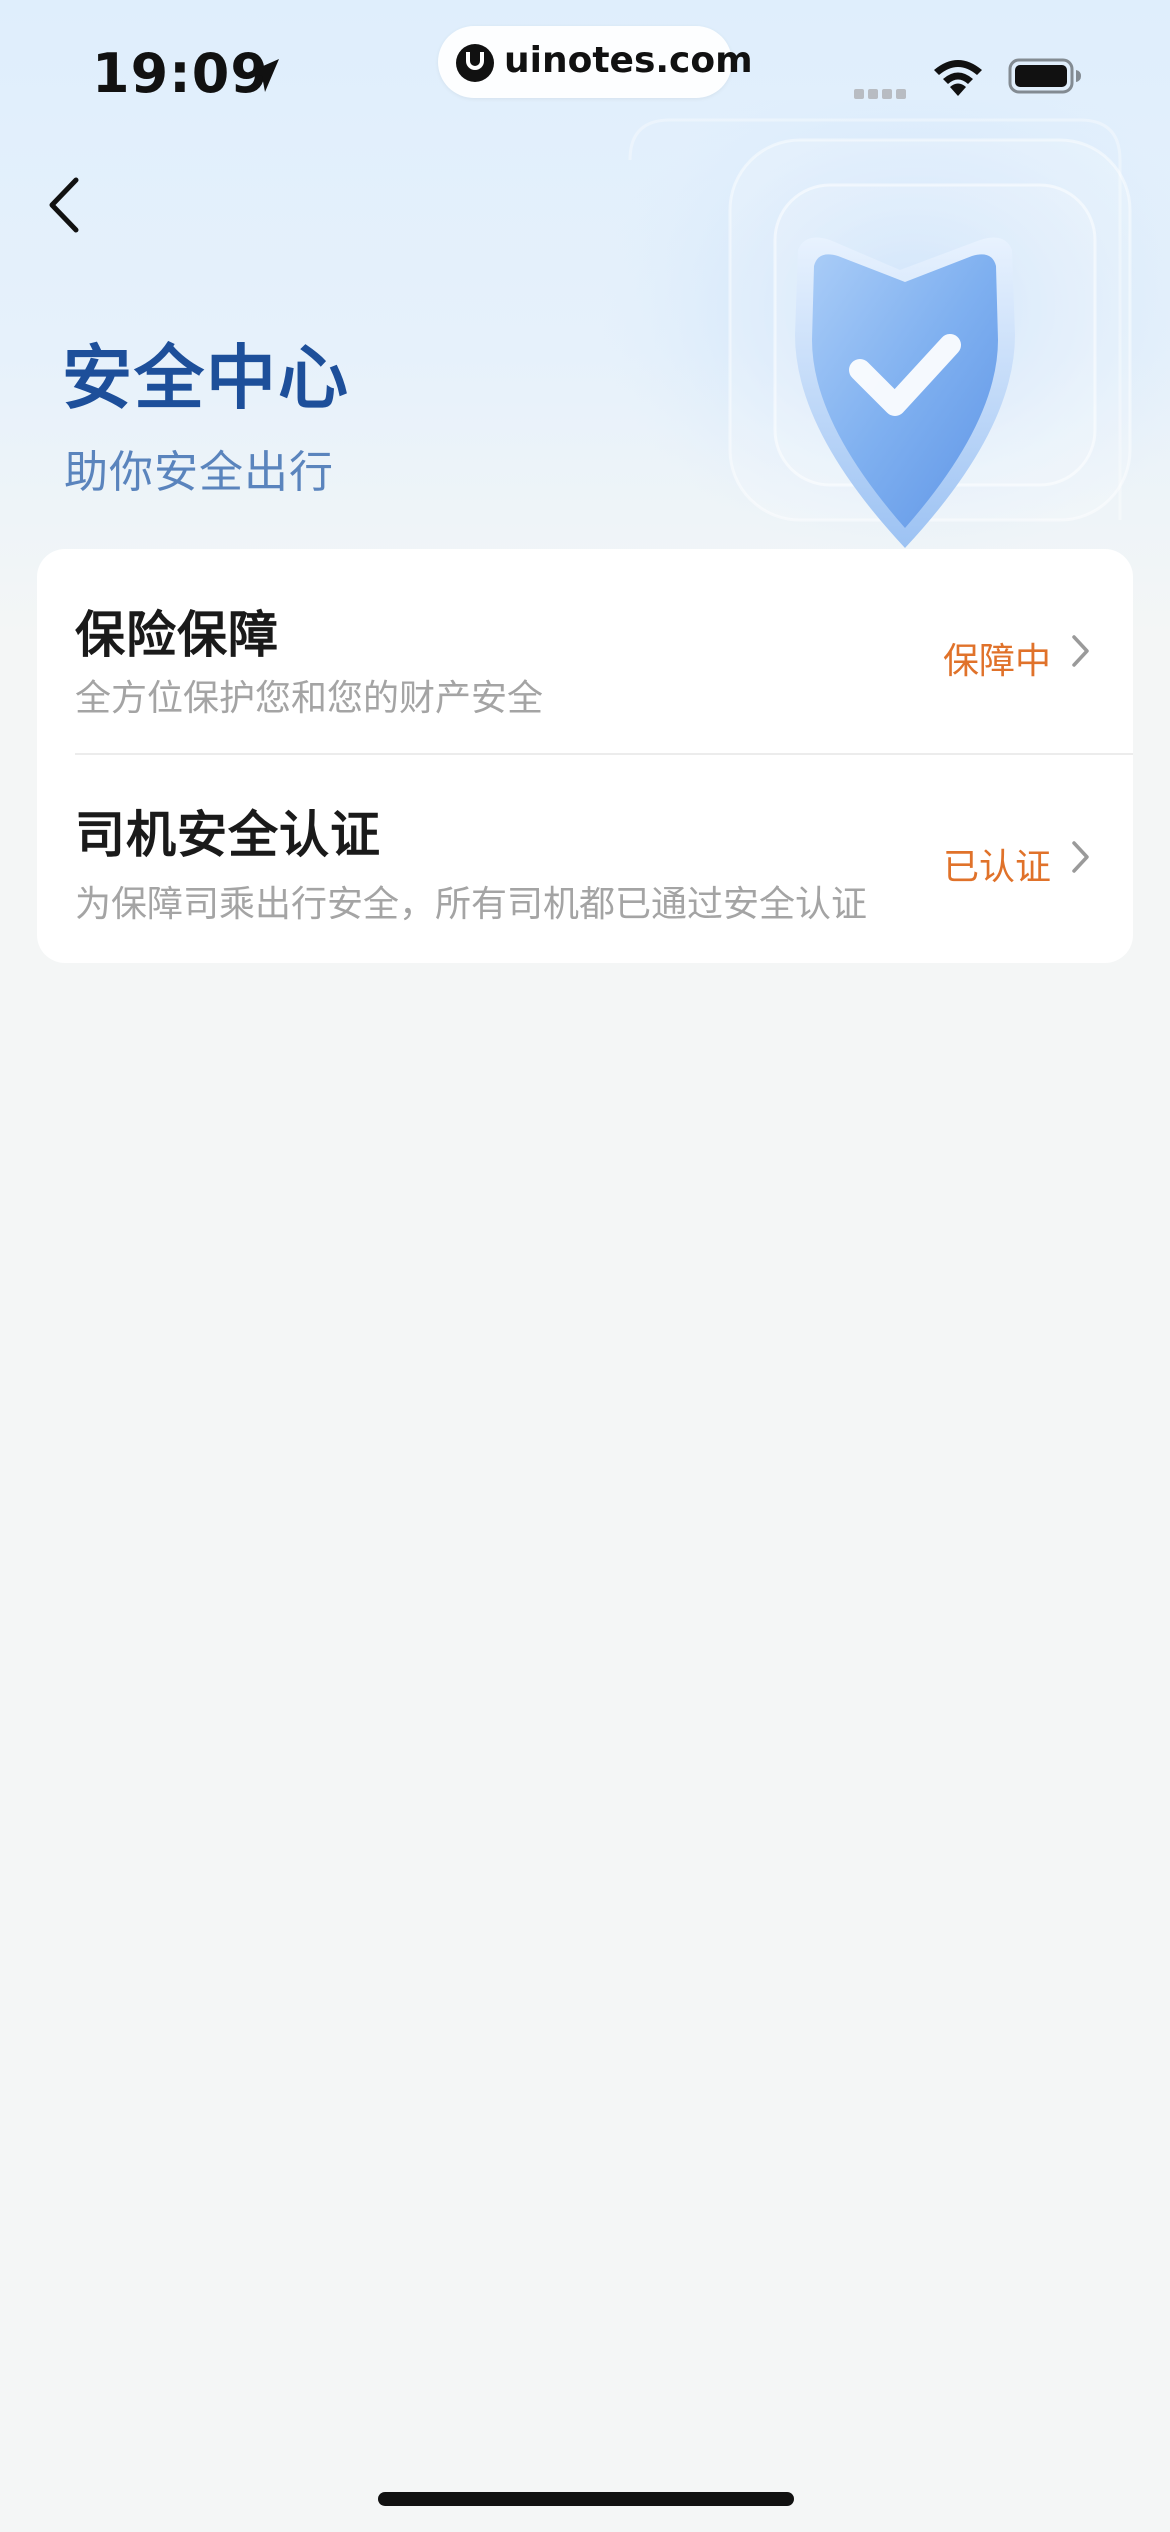 This screenshot has height=2532, width=1170. What do you see at coordinates (586, 2499) in the screenshot?
I see `home-indicator` at bounding box center [586, 2499].